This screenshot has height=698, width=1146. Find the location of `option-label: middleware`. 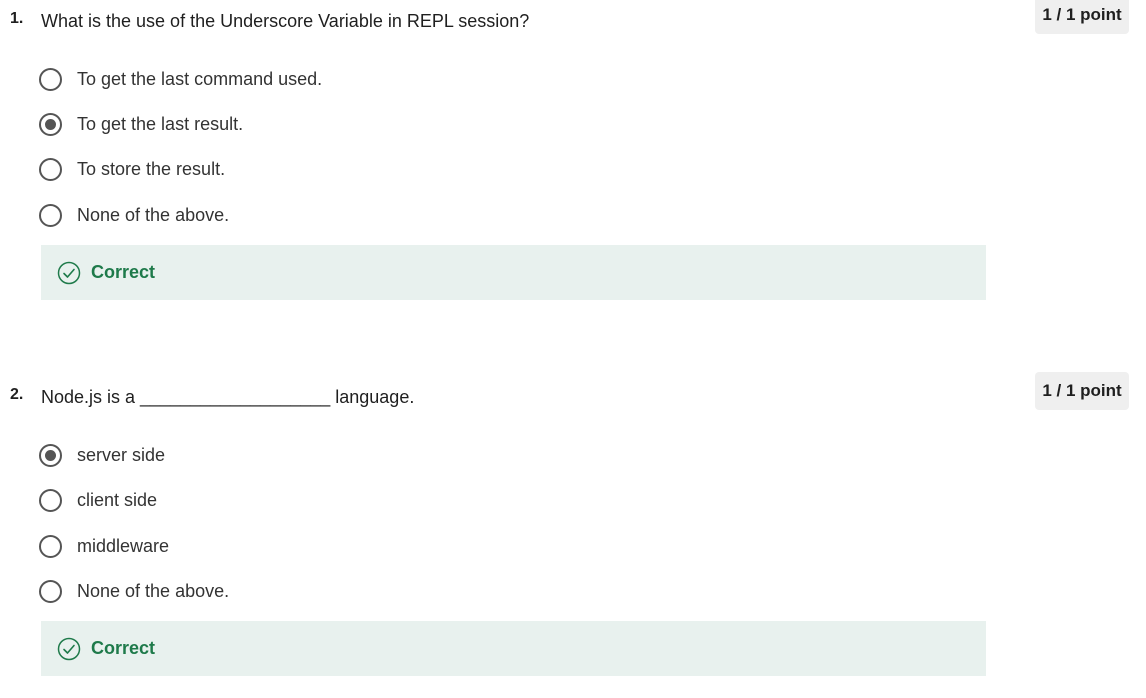

option-label: middleware is located at coordinates (123, 545).